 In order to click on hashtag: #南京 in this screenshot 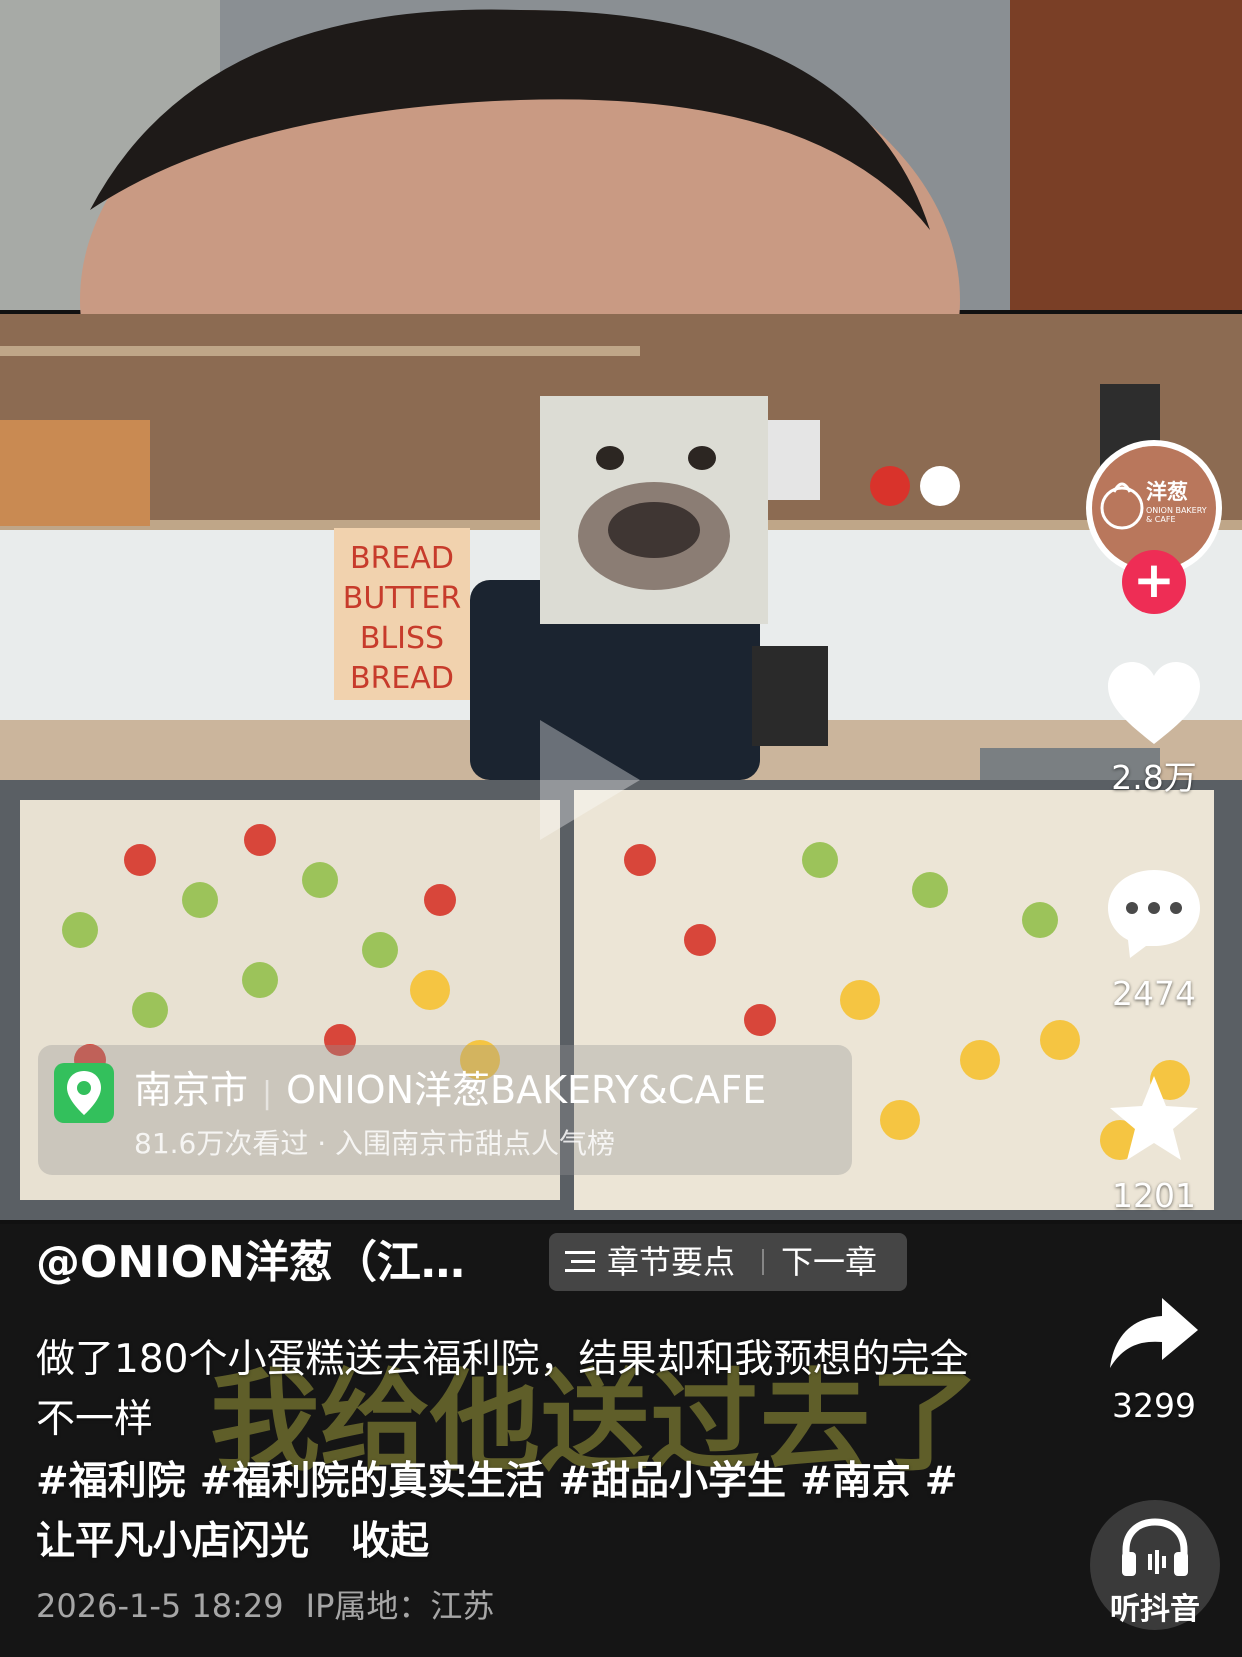, I will do `click(855, 1481)`.